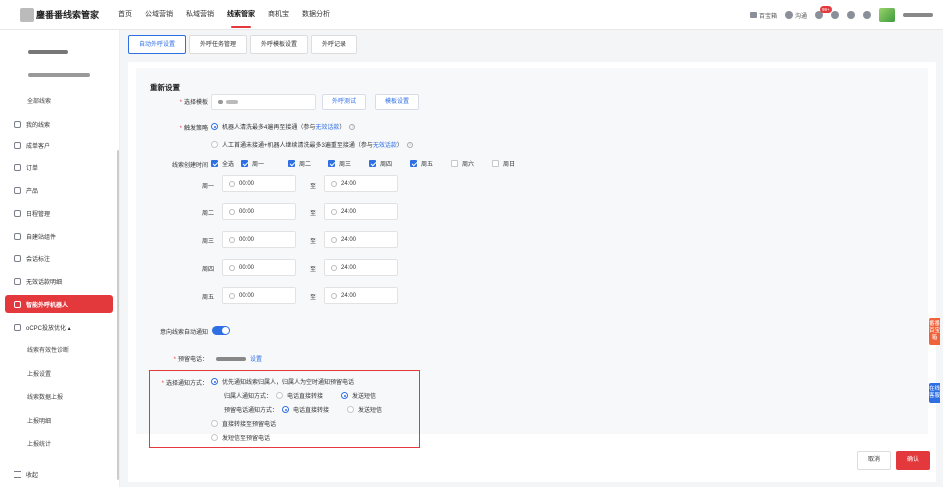  I want to click on tab-call-task-management: 外呼任务管理, so click(218, 44).